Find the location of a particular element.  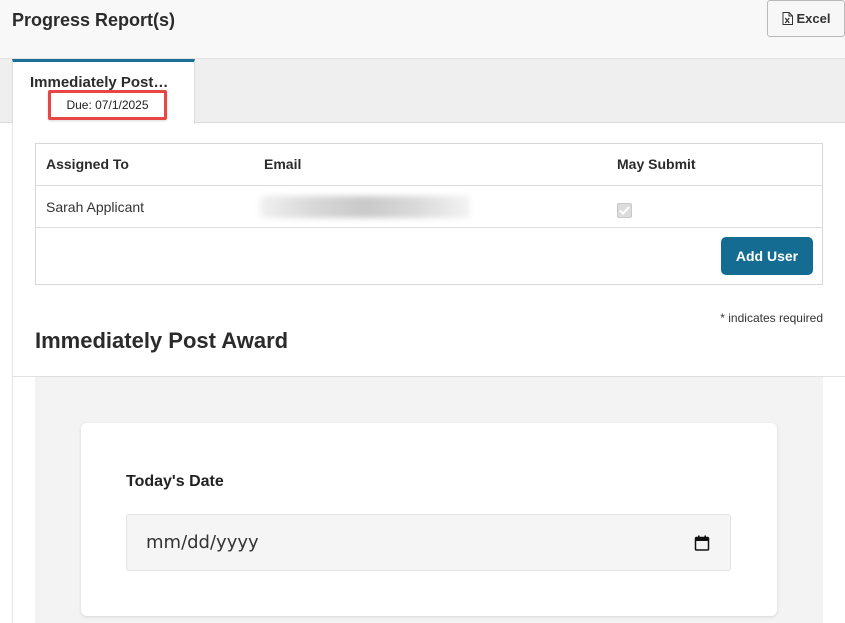

page-title: Progress Report(s) is located at coordinates (94, 20).